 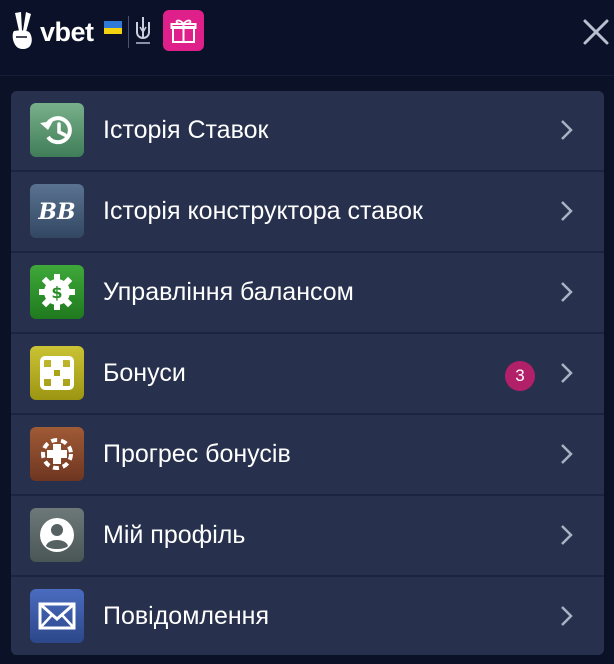 What do you see at coordinates (596, 32) in the screenshot?
I see `close-icon` at bounding box center [596, 32].